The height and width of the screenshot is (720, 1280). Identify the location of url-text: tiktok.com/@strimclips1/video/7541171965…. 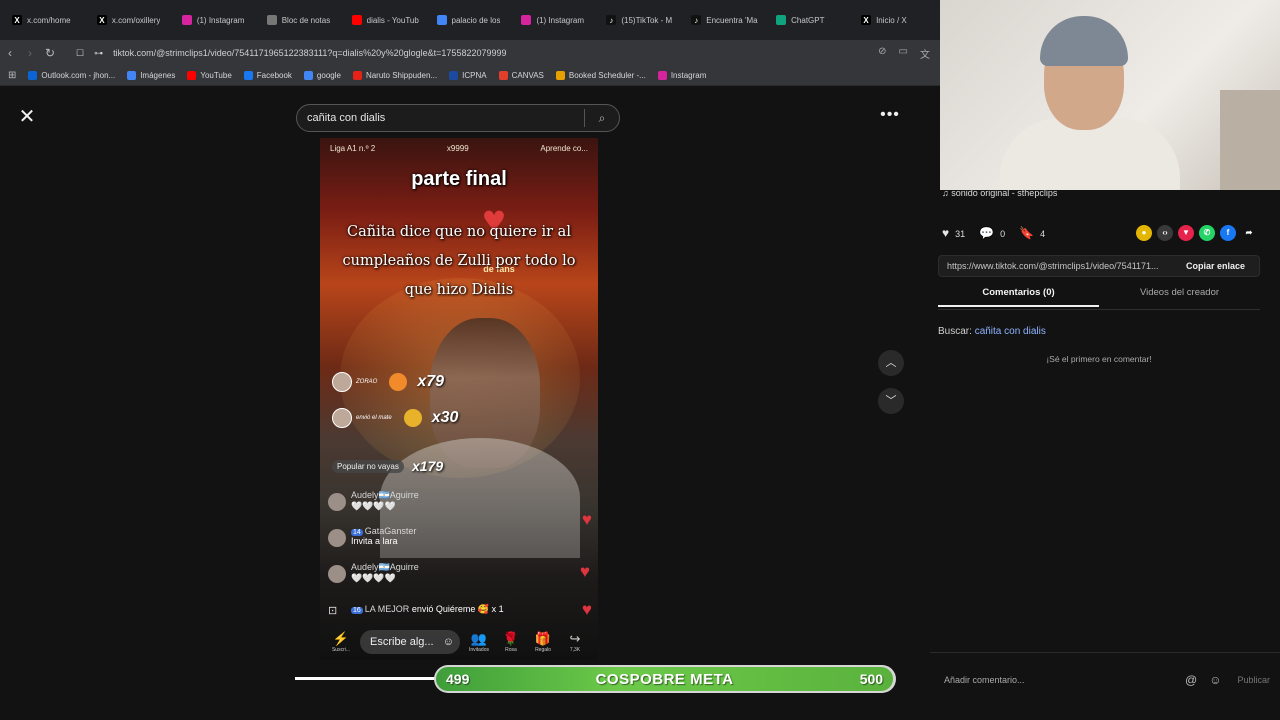
(309, 53).